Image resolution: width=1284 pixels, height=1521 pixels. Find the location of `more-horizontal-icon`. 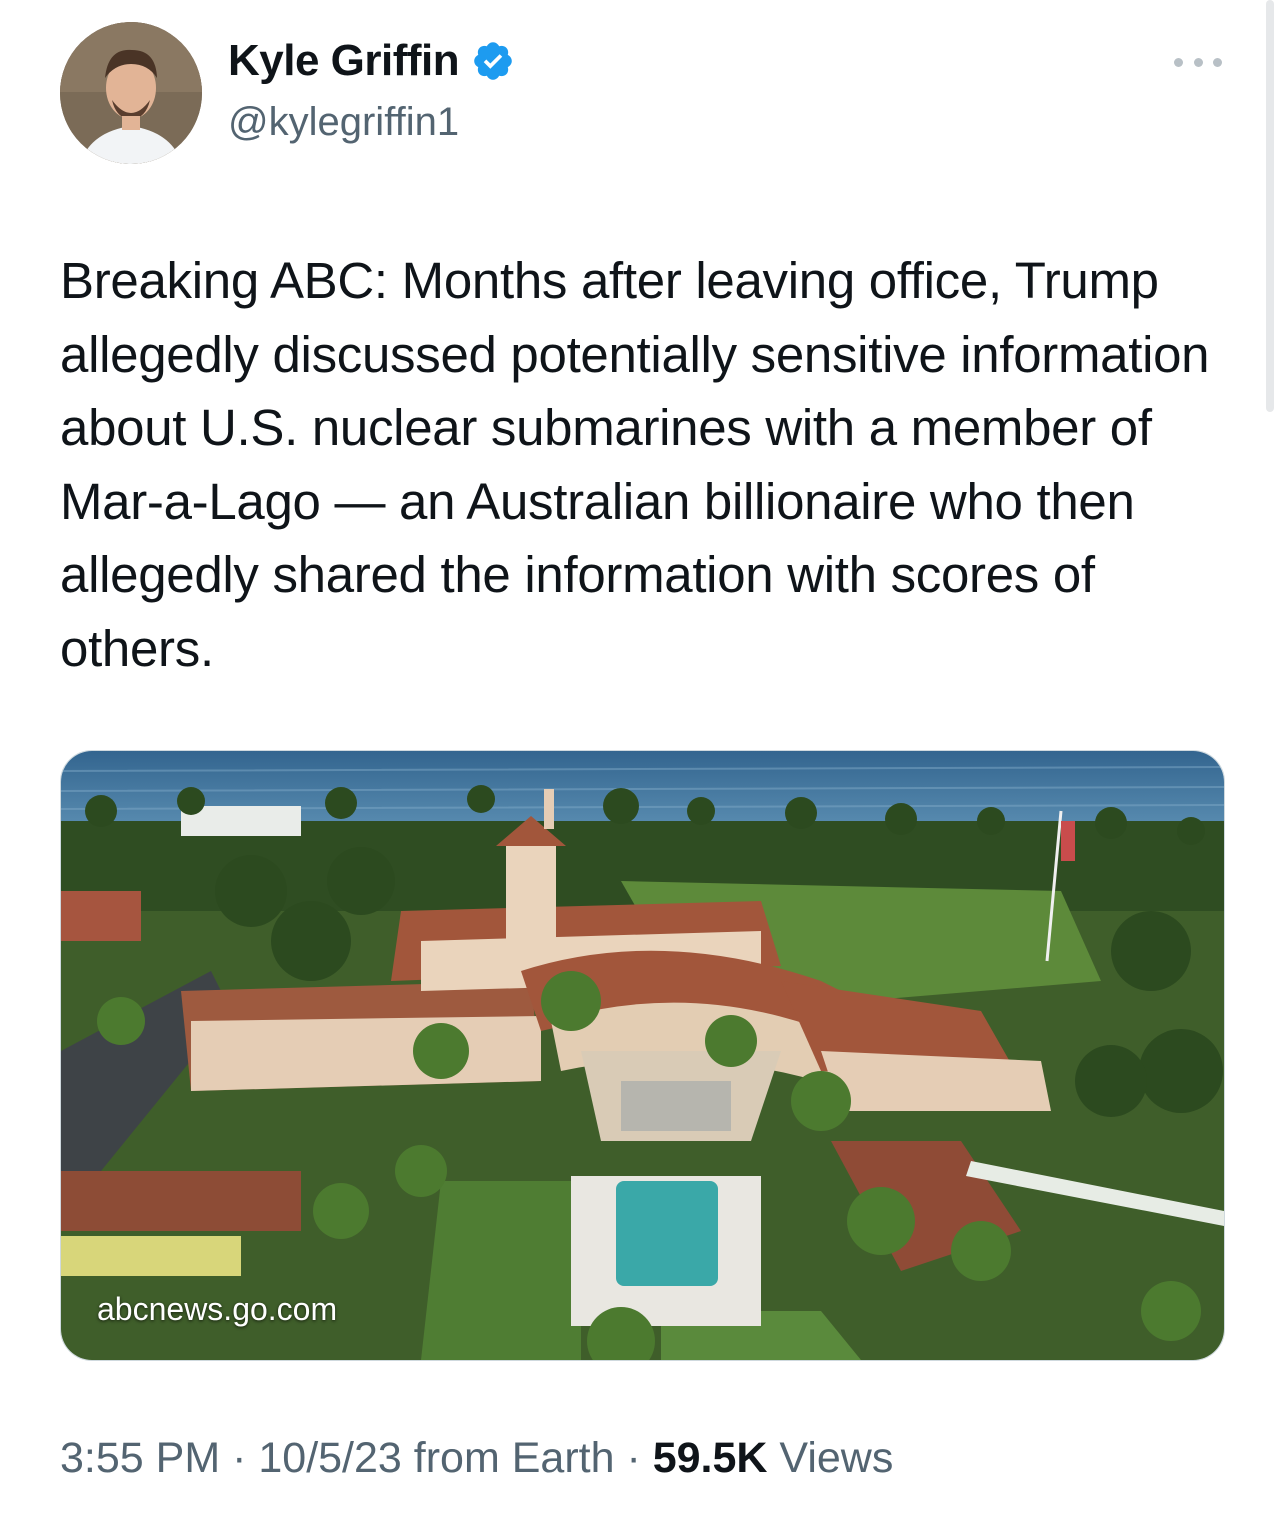

more-horizontal-icon is located at coordinates (1198, 62).